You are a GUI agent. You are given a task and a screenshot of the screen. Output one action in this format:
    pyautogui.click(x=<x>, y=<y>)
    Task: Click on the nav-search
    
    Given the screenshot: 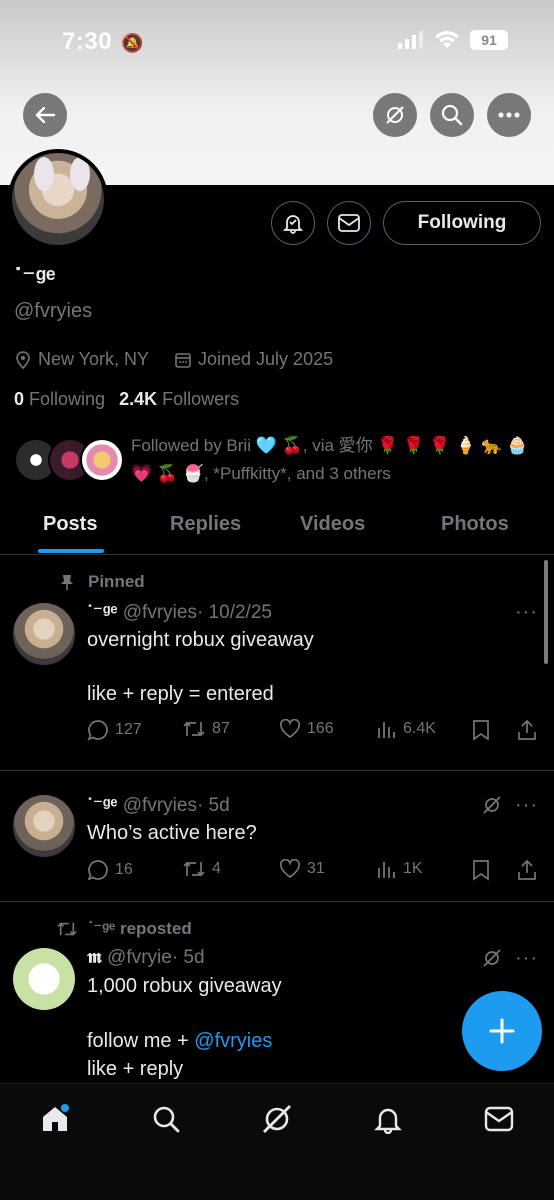 What is the action you would take?
    pyautogui.click(x=166, y=1119)
    